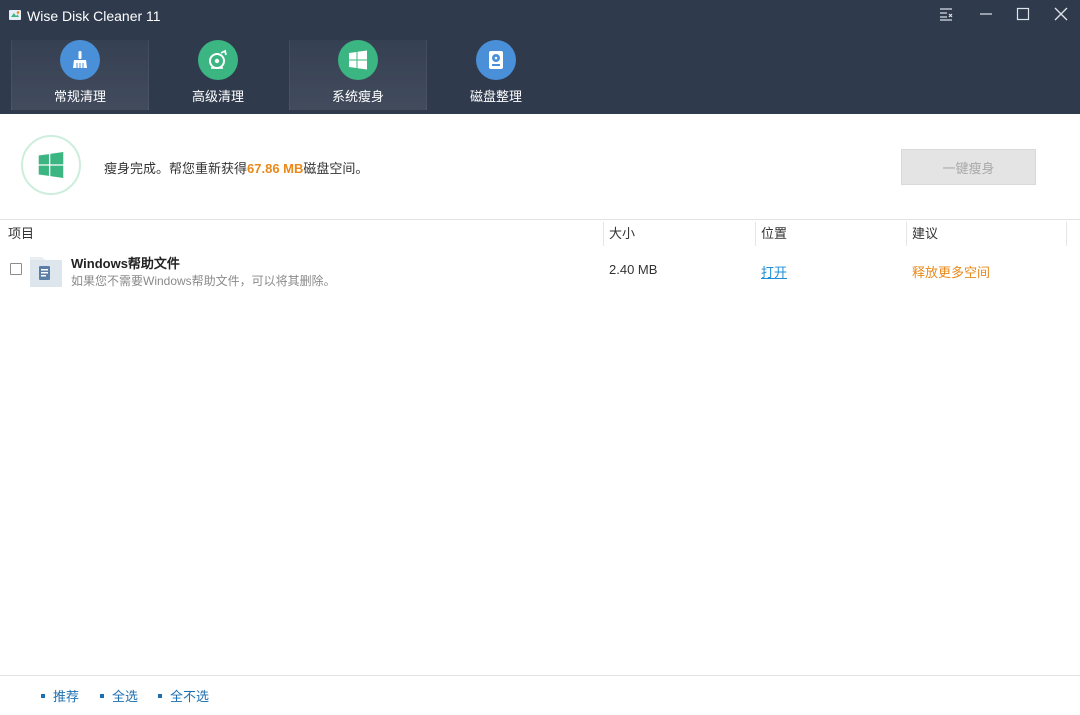 Image resolution: width=1080 pixels, height=715 pixels. I want to click on menu-button, so click(947, 14).